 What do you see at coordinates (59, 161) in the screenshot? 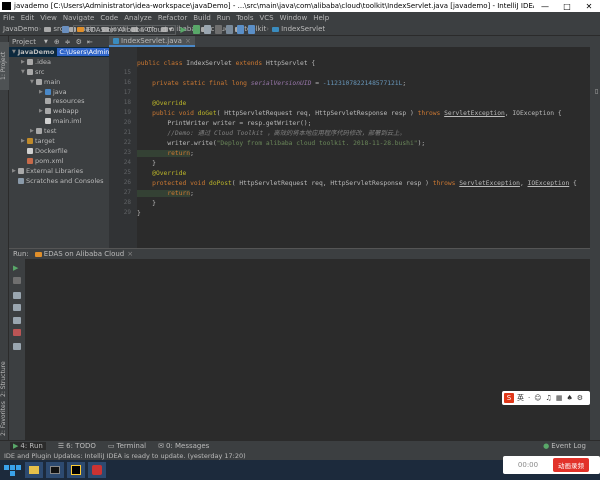
I see `tree-item: pom.xml` at bounding box center [59, 161].